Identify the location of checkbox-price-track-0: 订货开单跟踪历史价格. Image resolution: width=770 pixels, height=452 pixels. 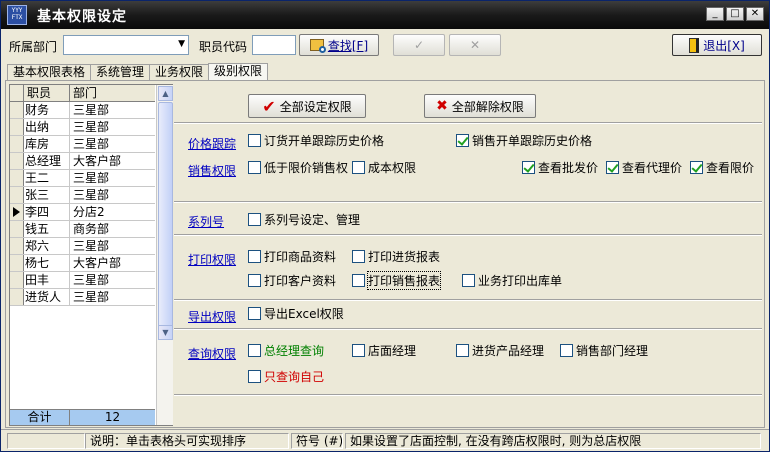
(316, 140).